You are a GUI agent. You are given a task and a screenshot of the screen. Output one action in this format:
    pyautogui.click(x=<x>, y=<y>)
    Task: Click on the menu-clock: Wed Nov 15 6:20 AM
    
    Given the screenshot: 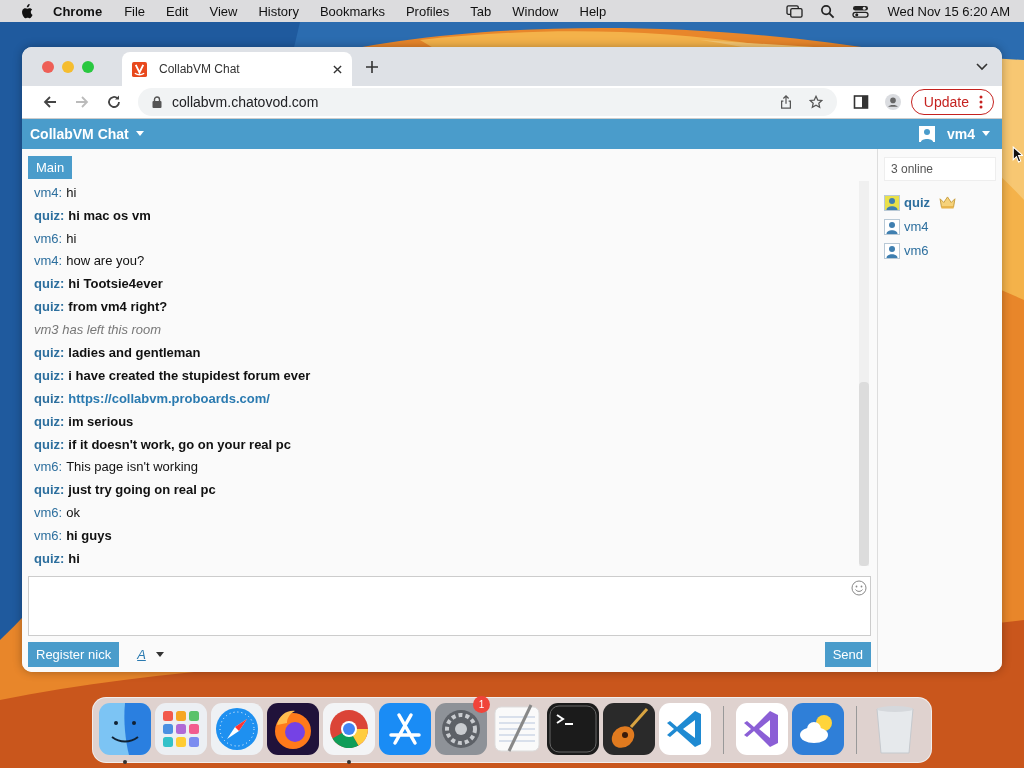 What is the action you would take?
    pyautogui.click(x=948, y=11)
    